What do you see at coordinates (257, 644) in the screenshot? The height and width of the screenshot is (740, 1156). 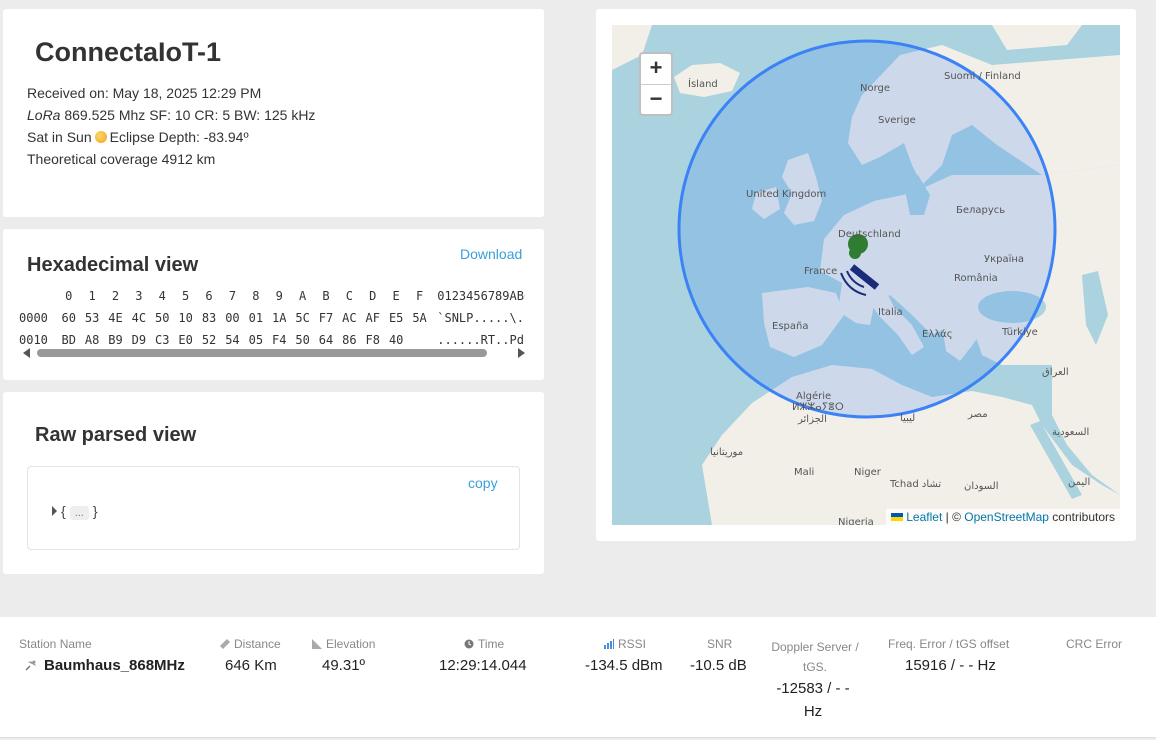 I see `col-distance-label: Distance` at bounding box center [257, 644].